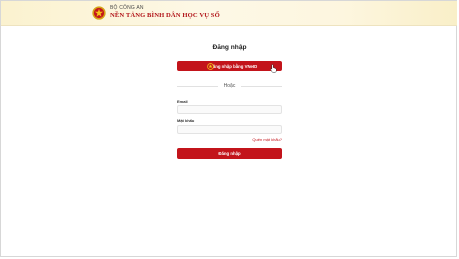 This screenshot has height=259, width=459. What do you see at coordinates (127, 8) in the screenshot?
I see `ministry-name: BỘ CÔNG AN` at bounding box center [127, 8].